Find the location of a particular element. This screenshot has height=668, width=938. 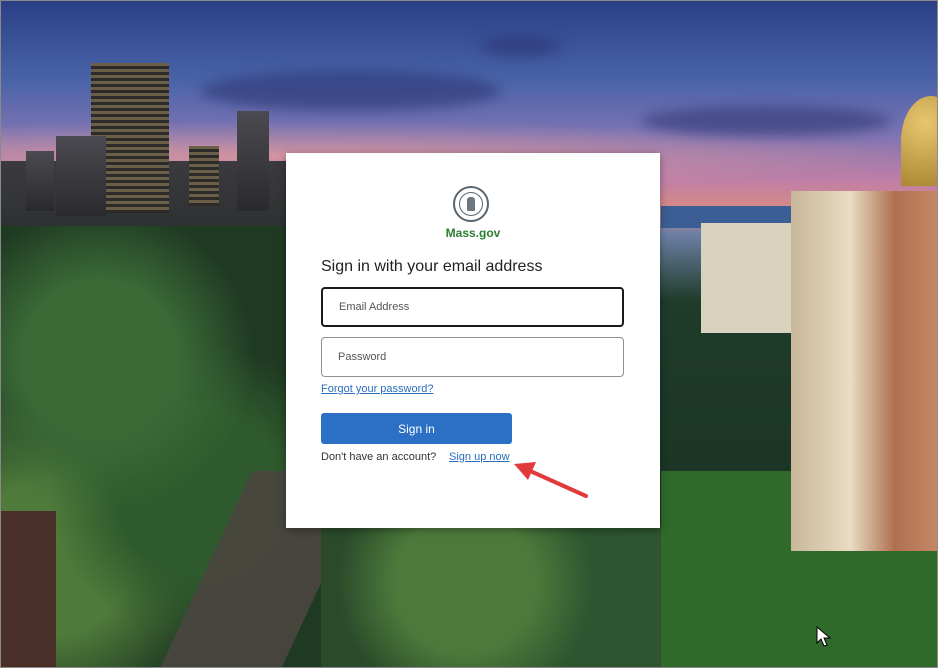

brand-name: Mass.gov is located at coordinates (473, 233).